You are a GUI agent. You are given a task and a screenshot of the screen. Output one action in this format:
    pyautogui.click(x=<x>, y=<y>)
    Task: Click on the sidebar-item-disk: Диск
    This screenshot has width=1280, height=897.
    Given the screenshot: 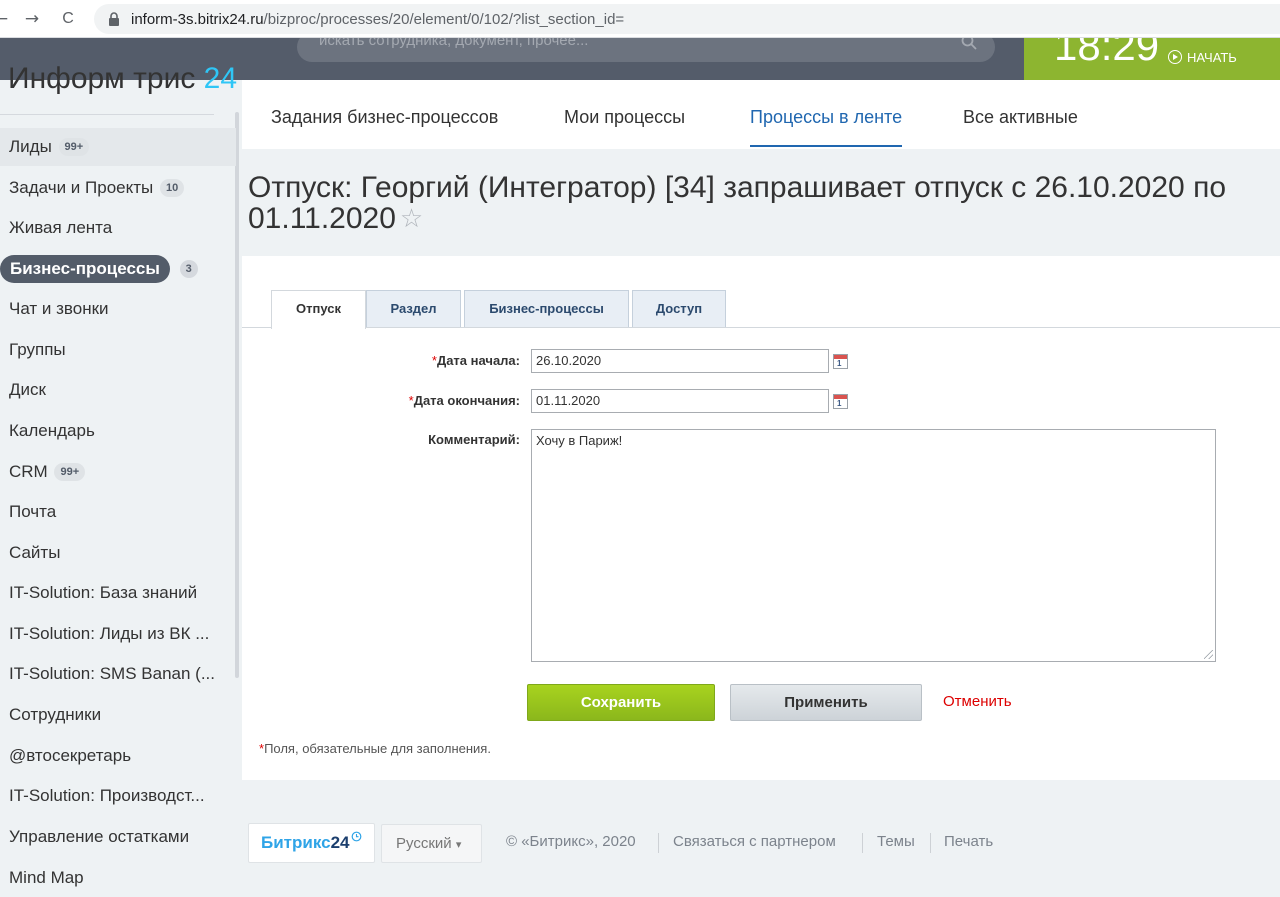 What is the action you would take?
    pyautogui.click(x=118, y=390)
    